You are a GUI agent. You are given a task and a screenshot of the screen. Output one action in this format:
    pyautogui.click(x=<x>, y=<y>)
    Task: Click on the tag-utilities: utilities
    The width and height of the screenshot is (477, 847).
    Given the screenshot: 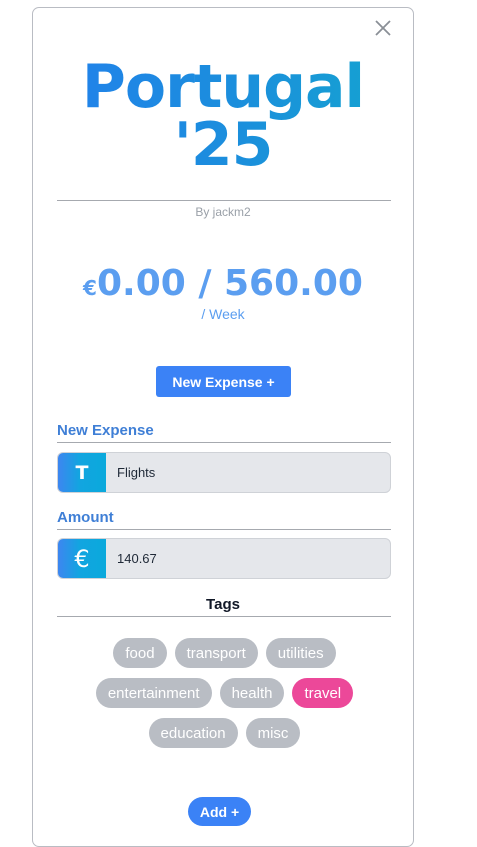 What is the action you would take?
    pyautogui.click(x=300, y=653)
    